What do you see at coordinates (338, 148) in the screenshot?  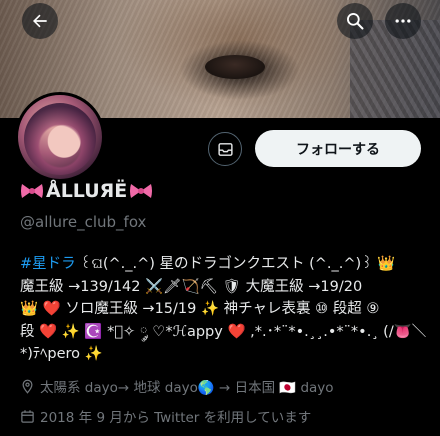 I see `follow-button: フォローする` at bounding box center [338, 148].